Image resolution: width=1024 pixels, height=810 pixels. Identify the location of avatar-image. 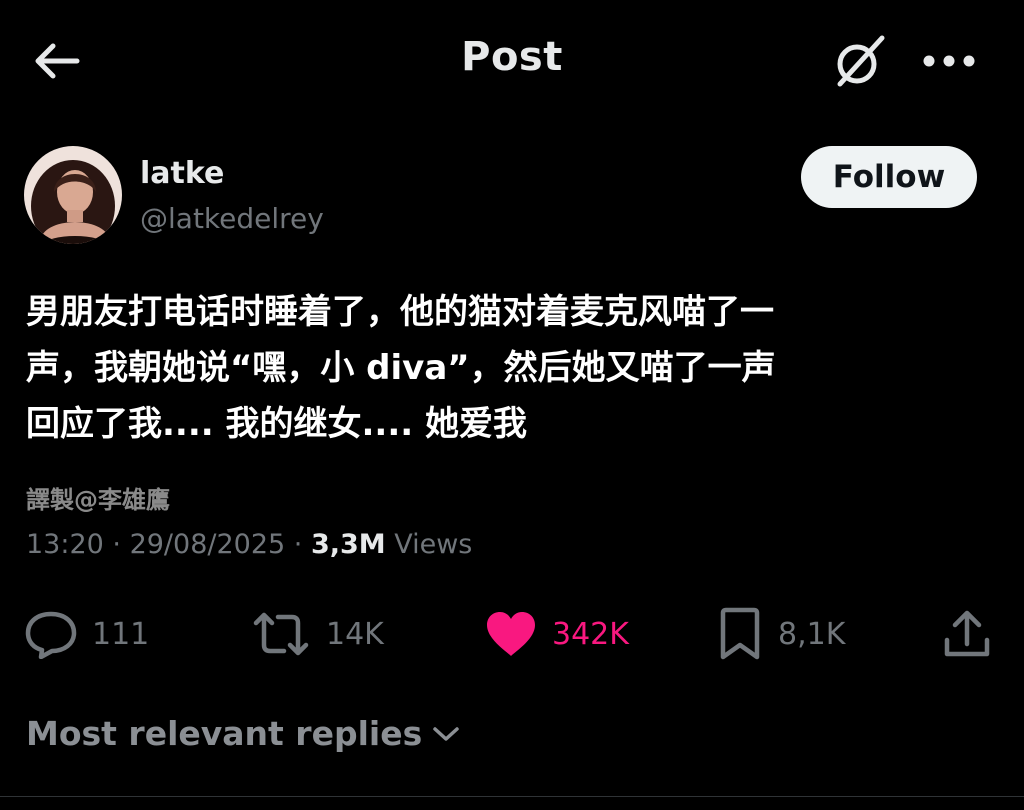
(73, 195).